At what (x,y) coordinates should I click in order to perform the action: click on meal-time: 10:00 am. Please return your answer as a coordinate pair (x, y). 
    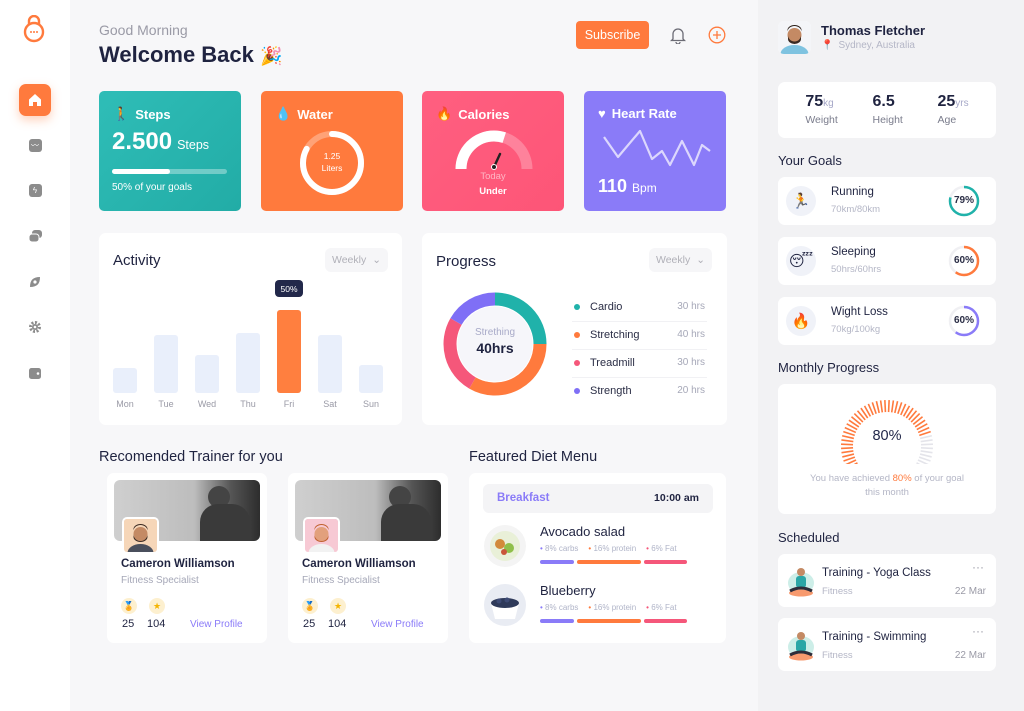
    Looking at the image, I should click on (676, 498).